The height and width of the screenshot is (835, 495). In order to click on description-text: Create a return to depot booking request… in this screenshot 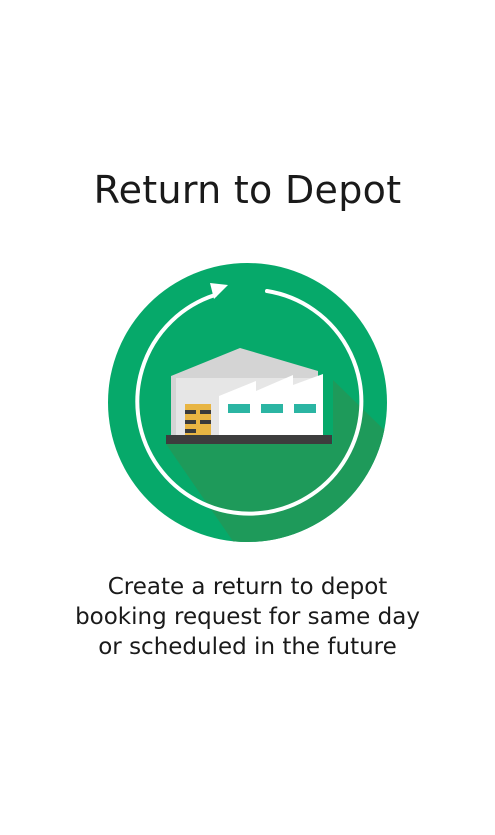, I will do `click(247, 617)`.